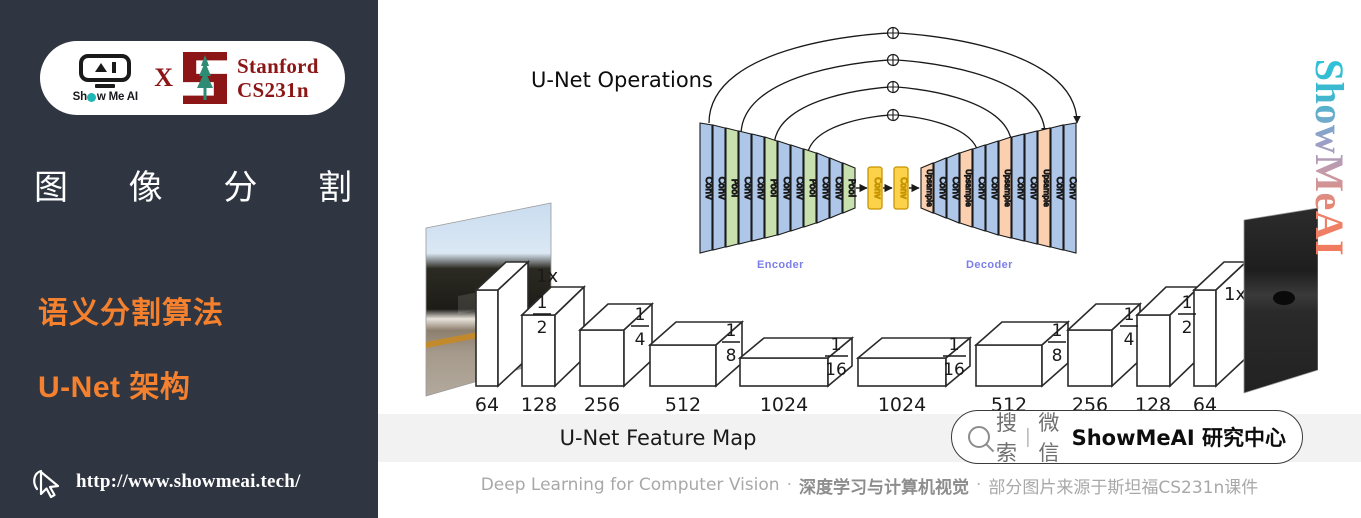 The height and width of the screenshot is (518, 1361). What do you see at coordinates (164, 77) in the screenshot?
I see `logo-x-separator: X` at bounding box center [164, 77].